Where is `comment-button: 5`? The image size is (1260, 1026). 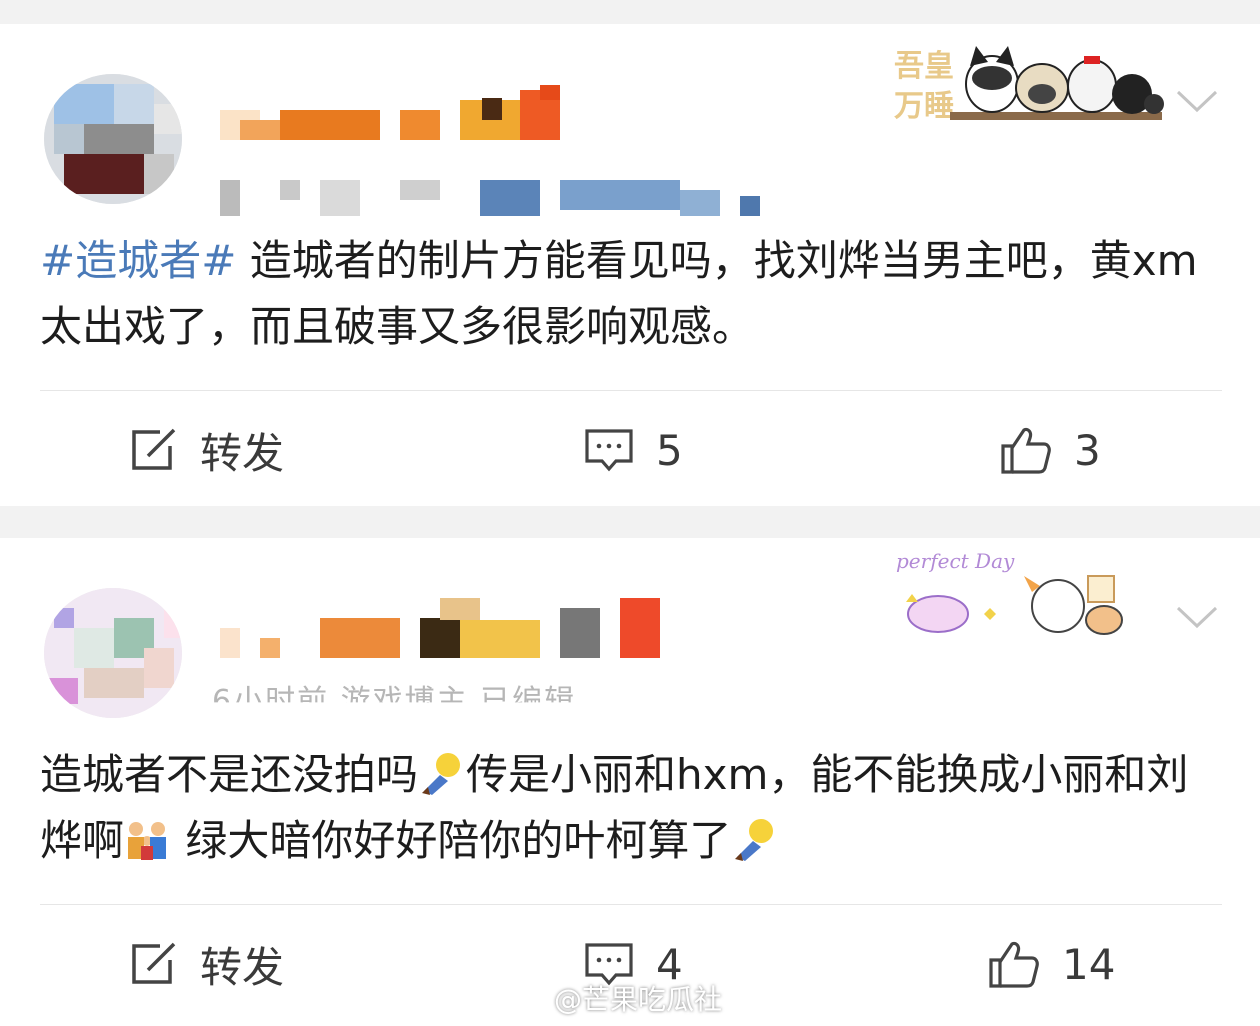 comment-button: 5 is located at coordinates (633, 450).